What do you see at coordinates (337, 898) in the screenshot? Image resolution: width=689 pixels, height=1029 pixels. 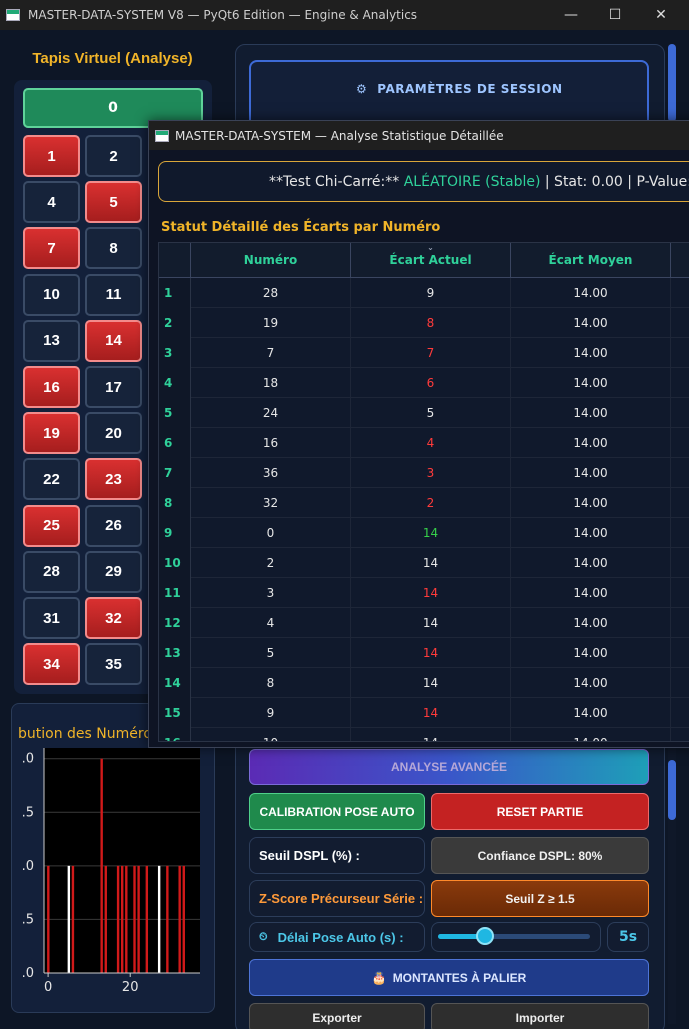 I see `zscore-label: Z-Score Précurseur Série :` at bounding box center [337, 898].